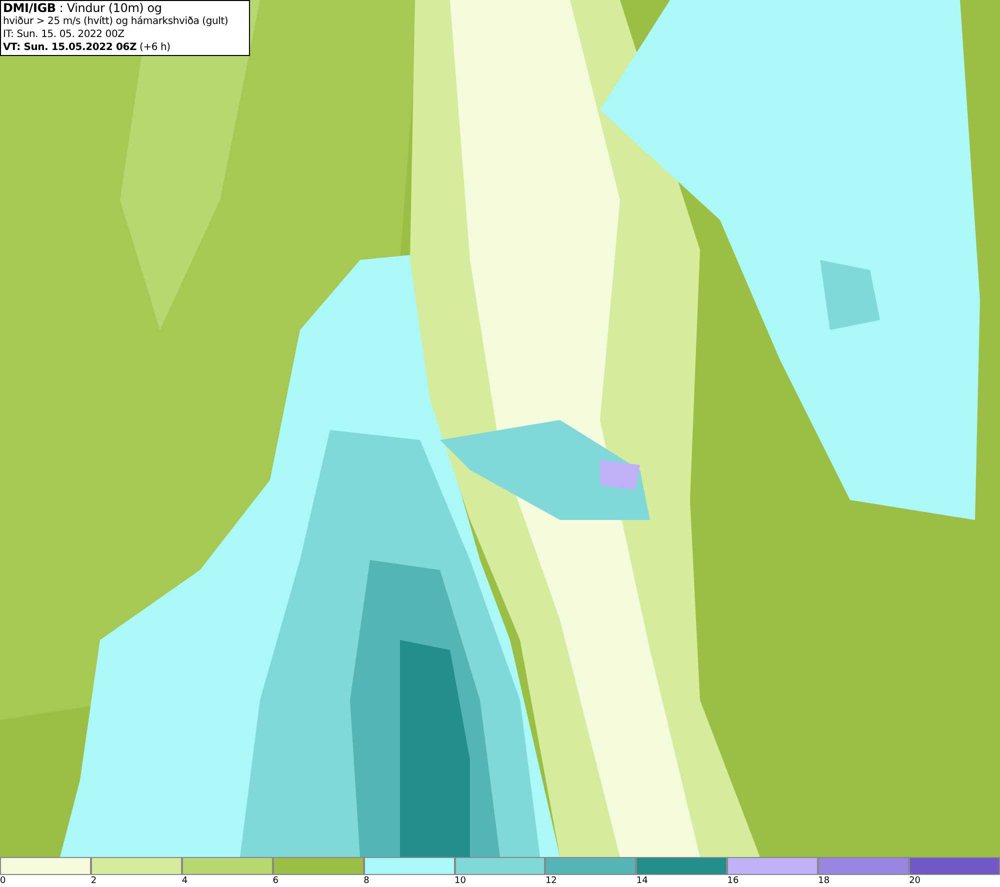 The image size is (1000, 887). I want to click on legend-label: 10, so click(460, 881).